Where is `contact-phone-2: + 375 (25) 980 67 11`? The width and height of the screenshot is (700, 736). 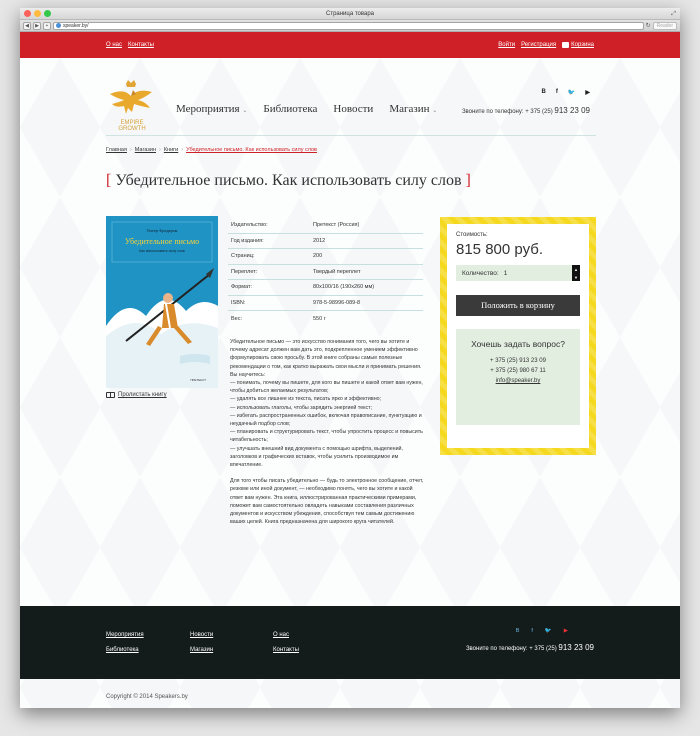 contact-phone-2: + 375 (25) 980 67 11 is located at coordinates (518, 371).